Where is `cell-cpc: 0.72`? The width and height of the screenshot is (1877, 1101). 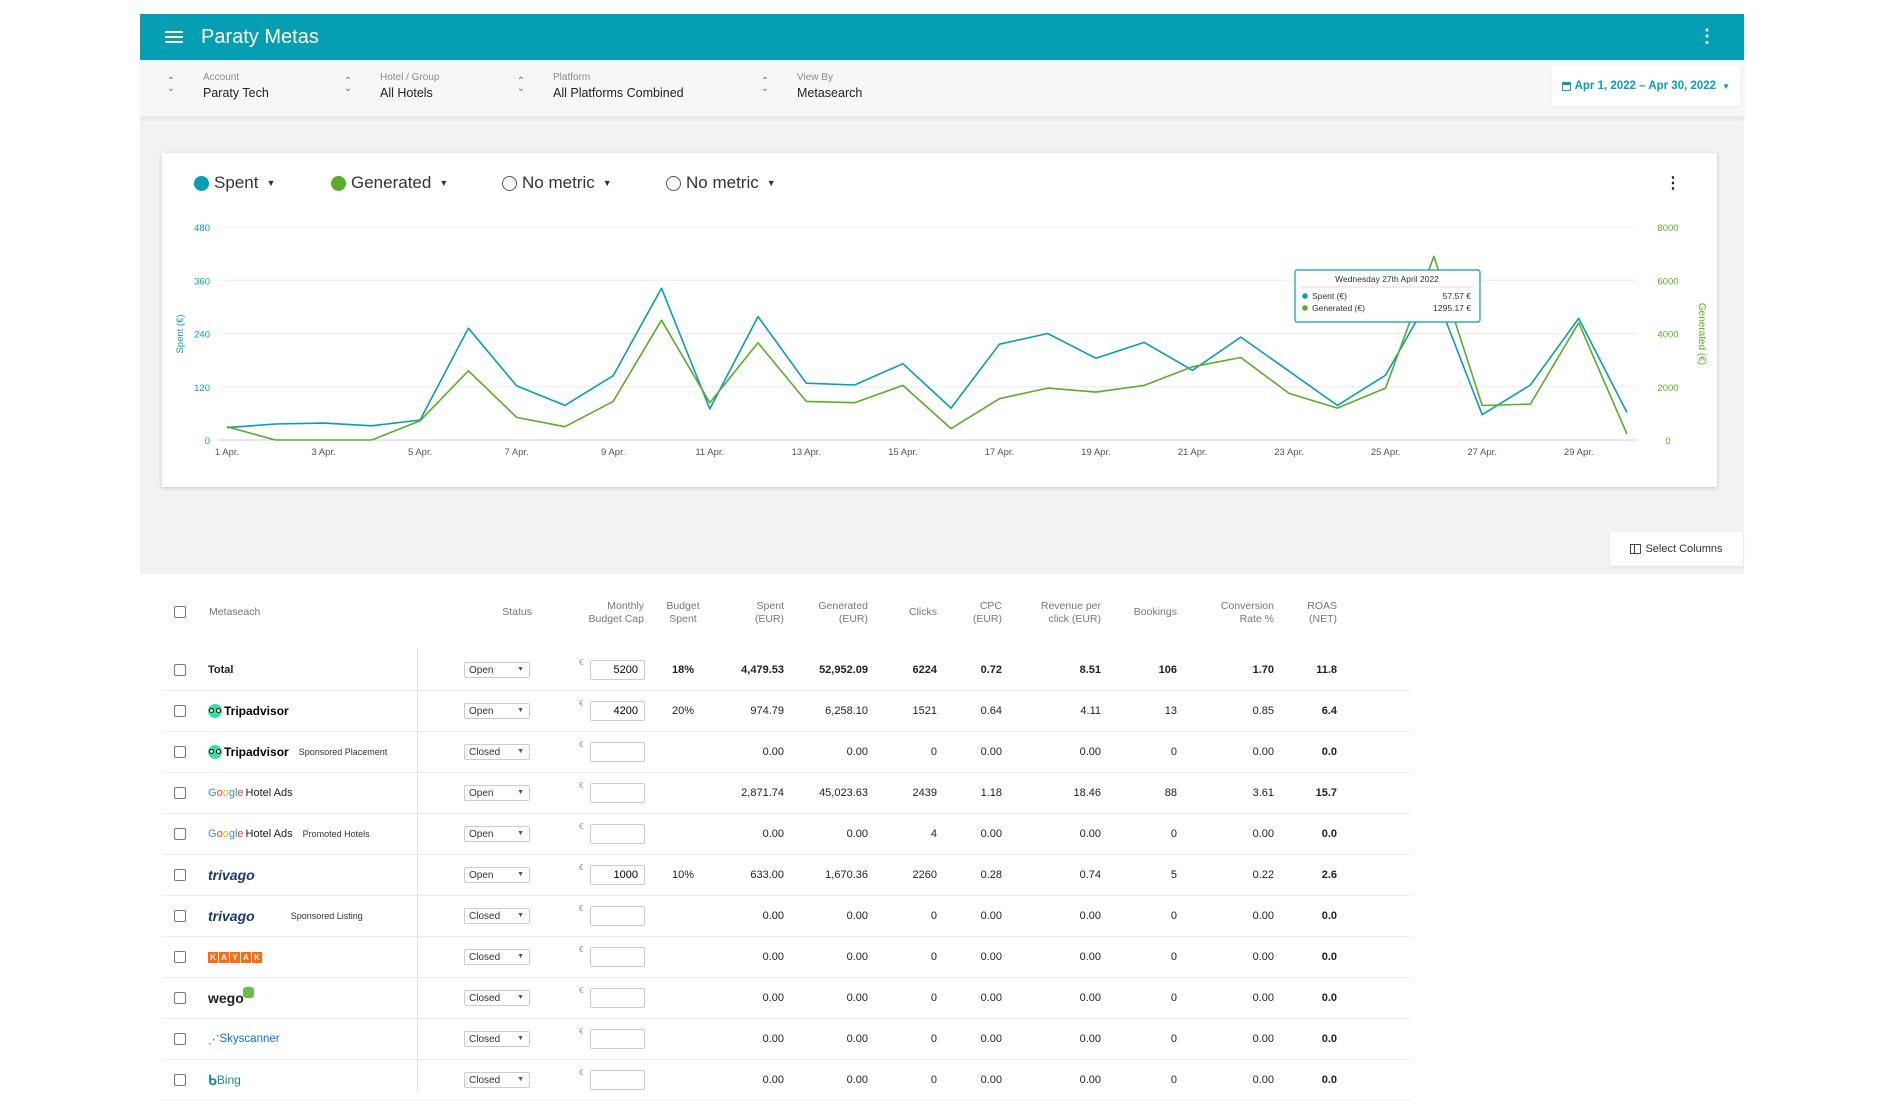 cell-cpc: 0.72 is located at coordinates (991, 670).